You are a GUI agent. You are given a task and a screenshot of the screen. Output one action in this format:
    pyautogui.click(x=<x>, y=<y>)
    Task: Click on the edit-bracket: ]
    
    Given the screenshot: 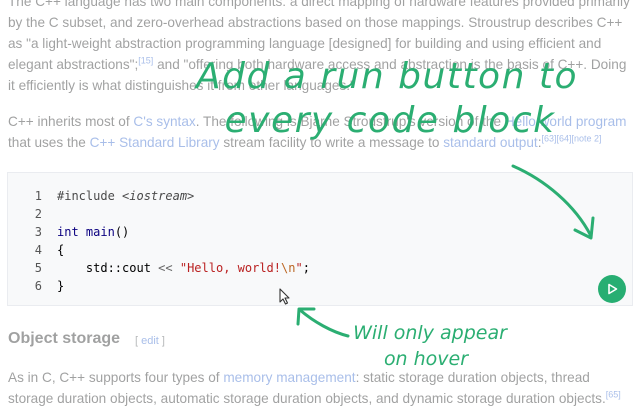 What is the action you would take?
    pyautogui.click(x=161, y=341)
    